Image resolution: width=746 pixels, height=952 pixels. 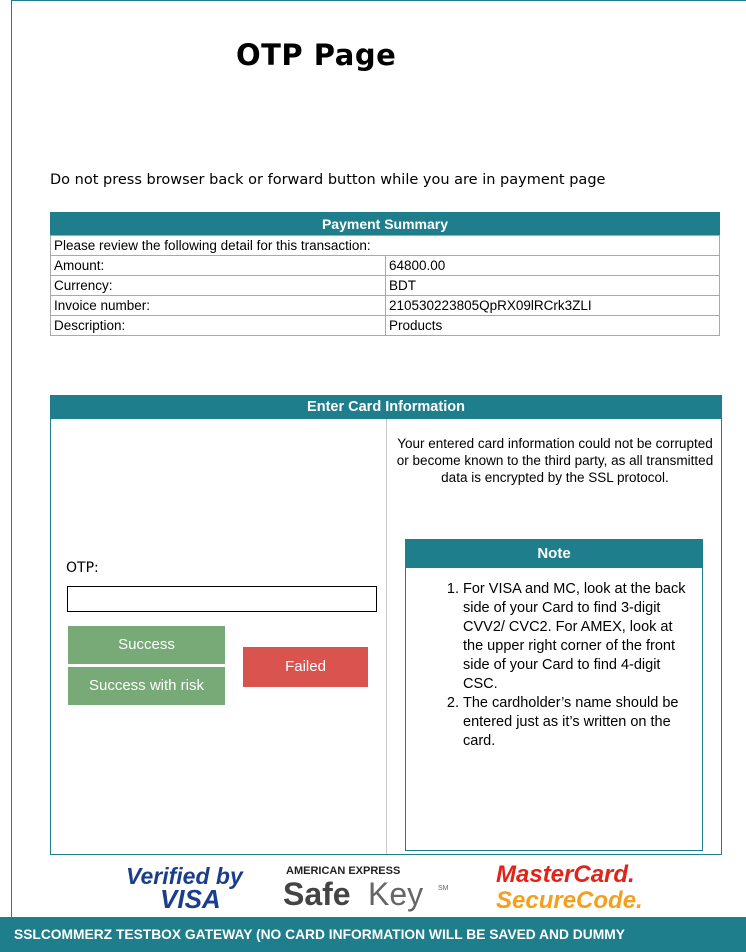 I want to click on invoice-value: 210530223805QpRX09lRCrk3ZLI, so click(x=552, y=305).